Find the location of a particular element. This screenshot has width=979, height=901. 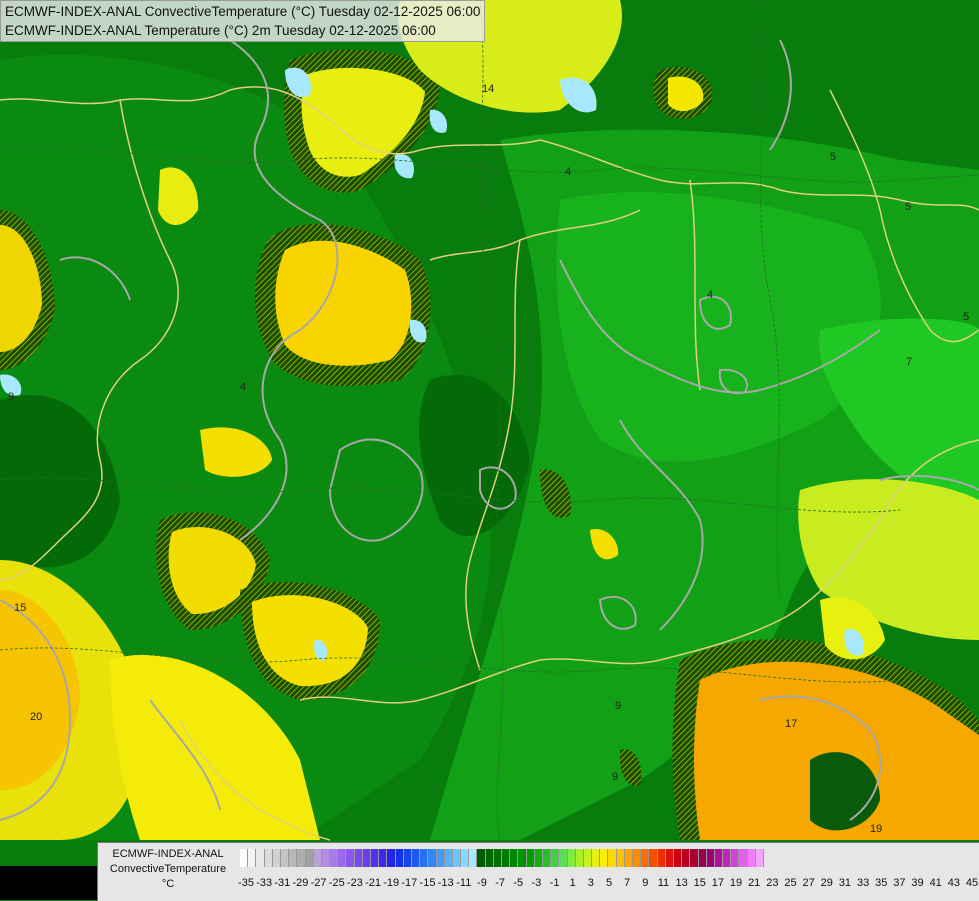

legend-tick-label: -21 is located at coordinates (373, 883).